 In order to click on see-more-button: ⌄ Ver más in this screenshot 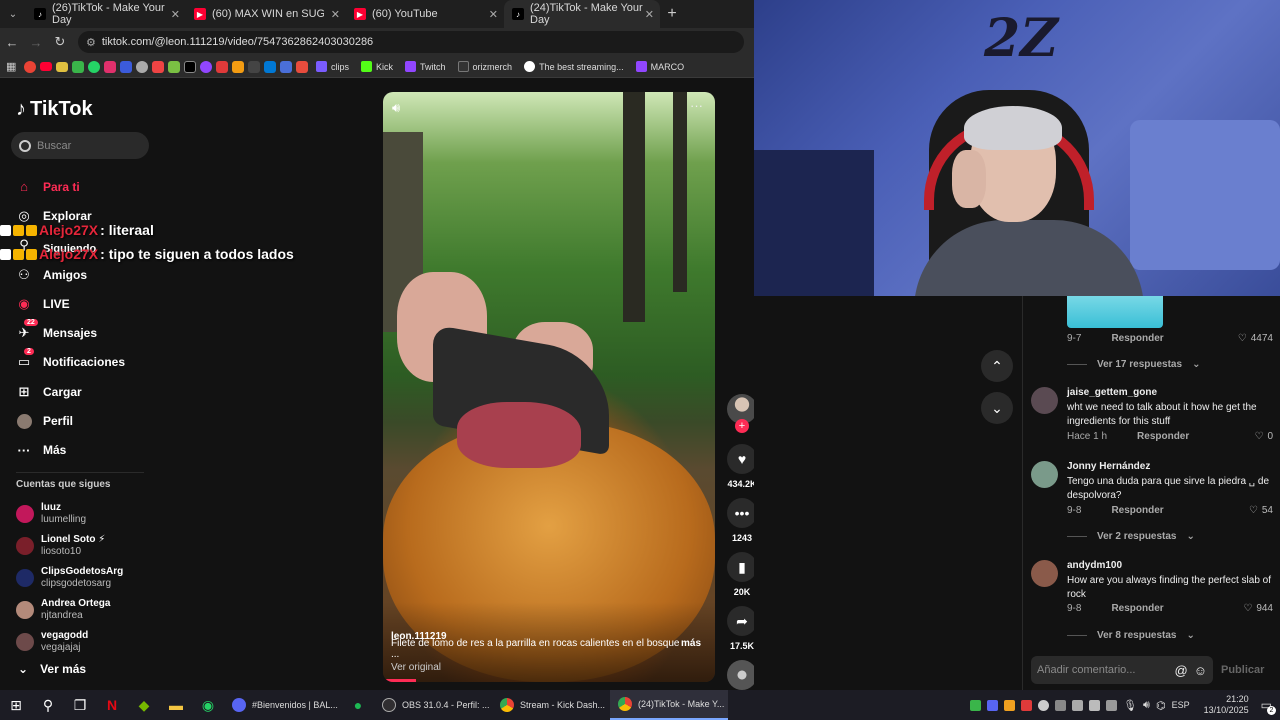, I will do `click(52, 669)`.